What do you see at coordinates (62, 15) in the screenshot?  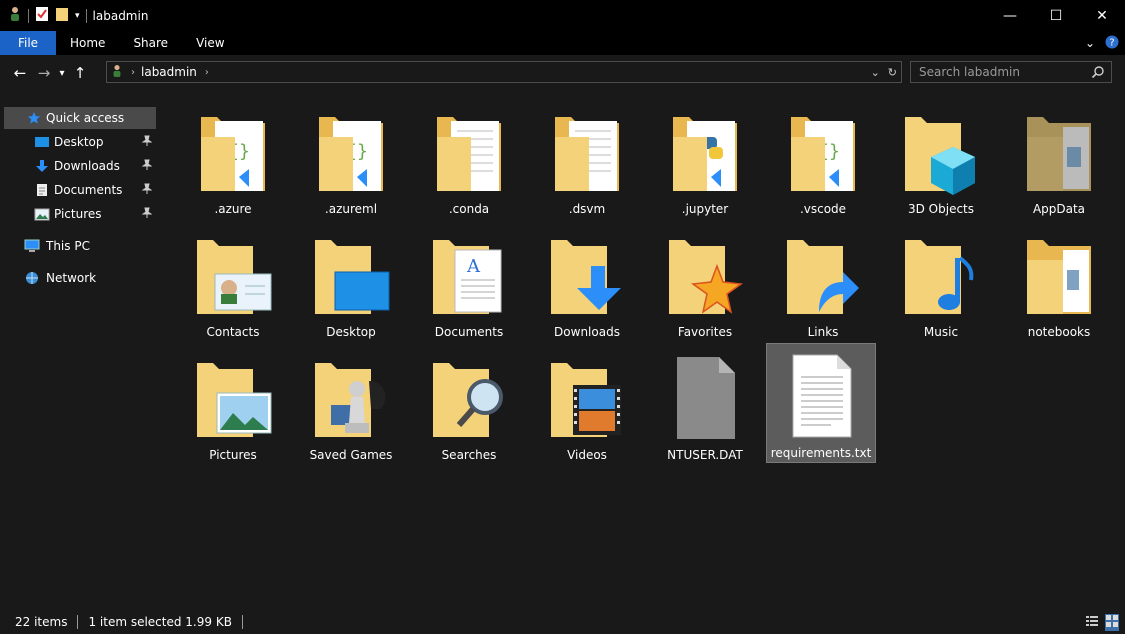 I see `new-folder-icon` at bounding box center [62, 15].